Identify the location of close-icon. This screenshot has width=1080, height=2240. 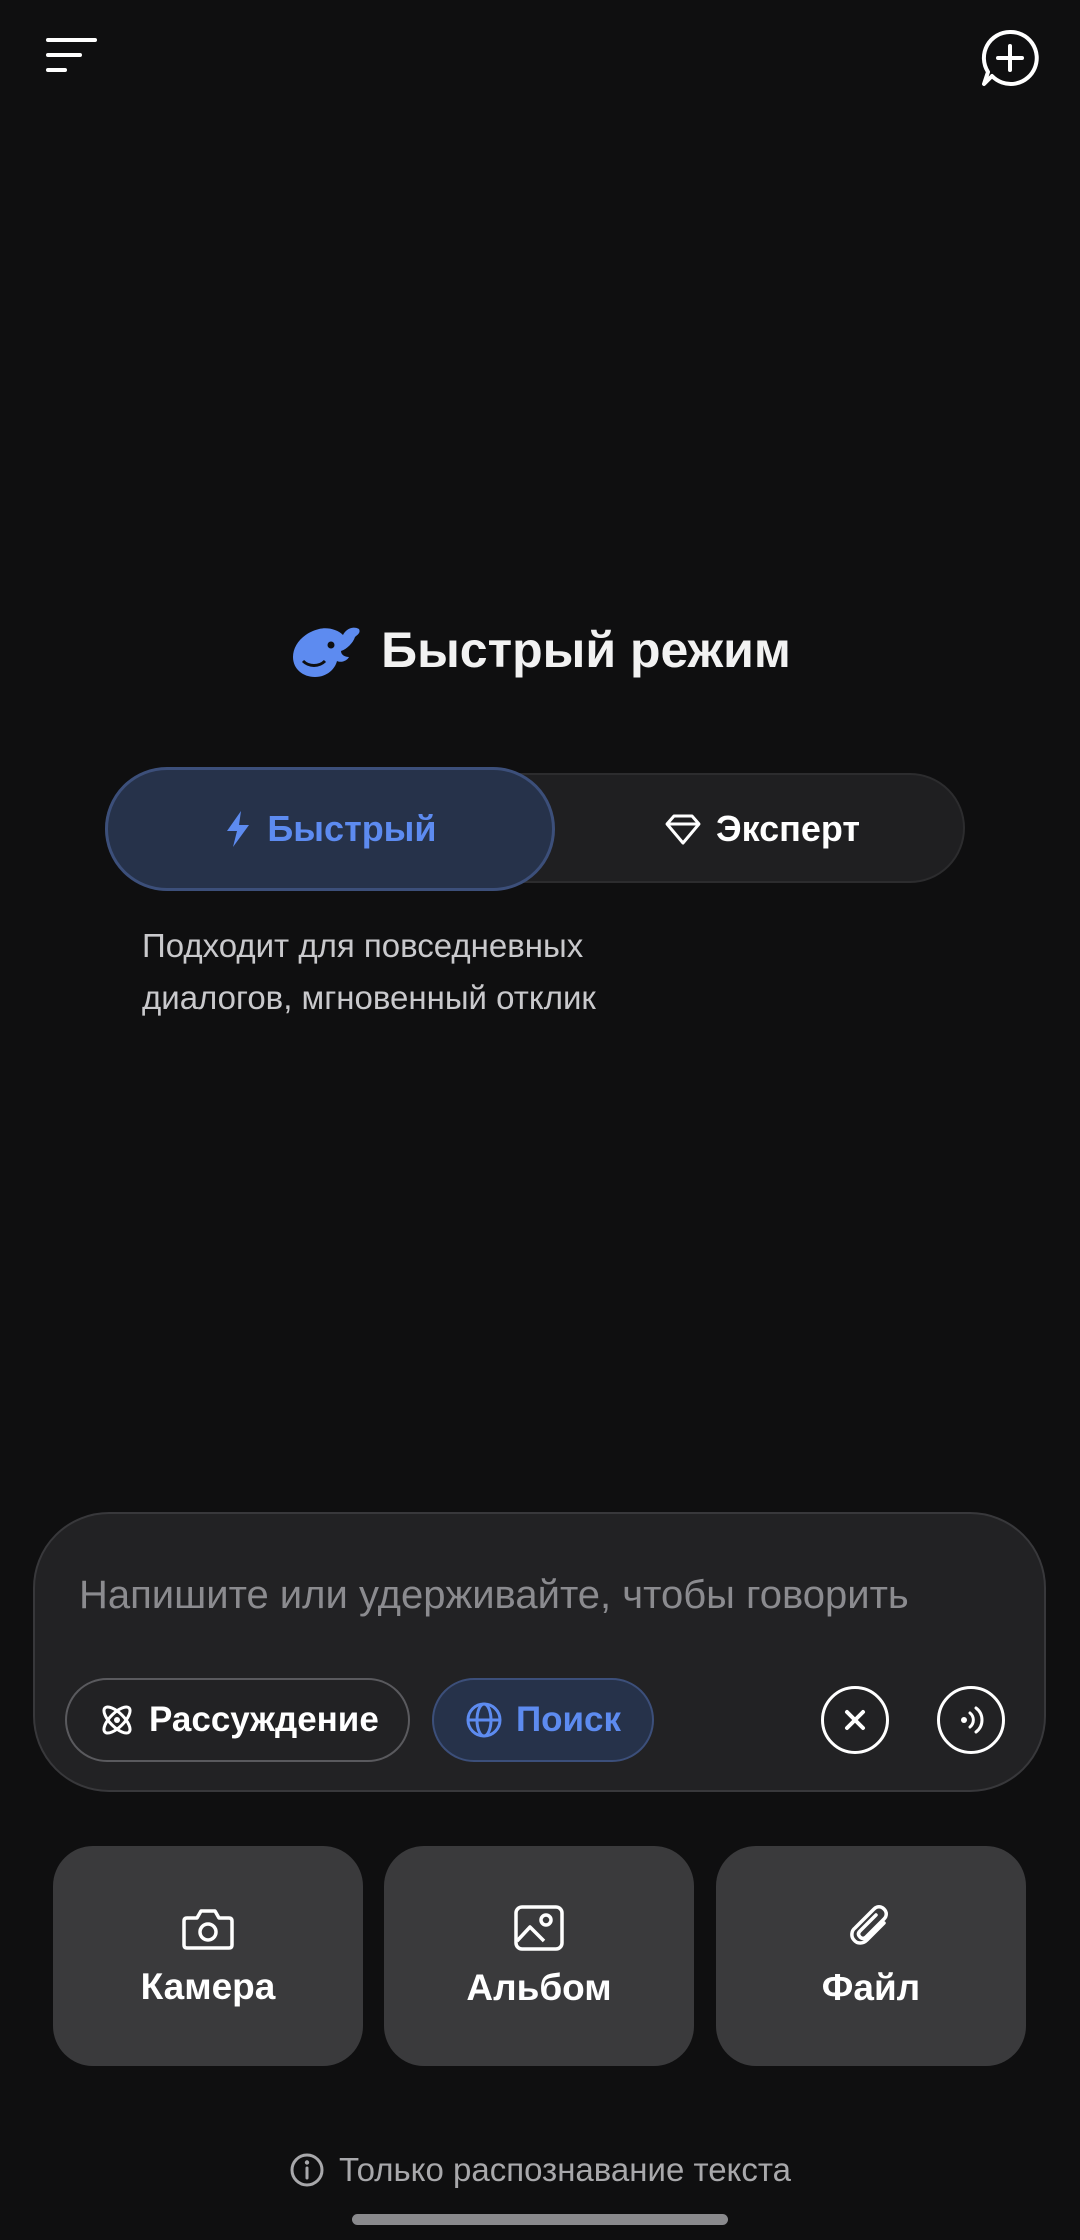
(855, 1720).